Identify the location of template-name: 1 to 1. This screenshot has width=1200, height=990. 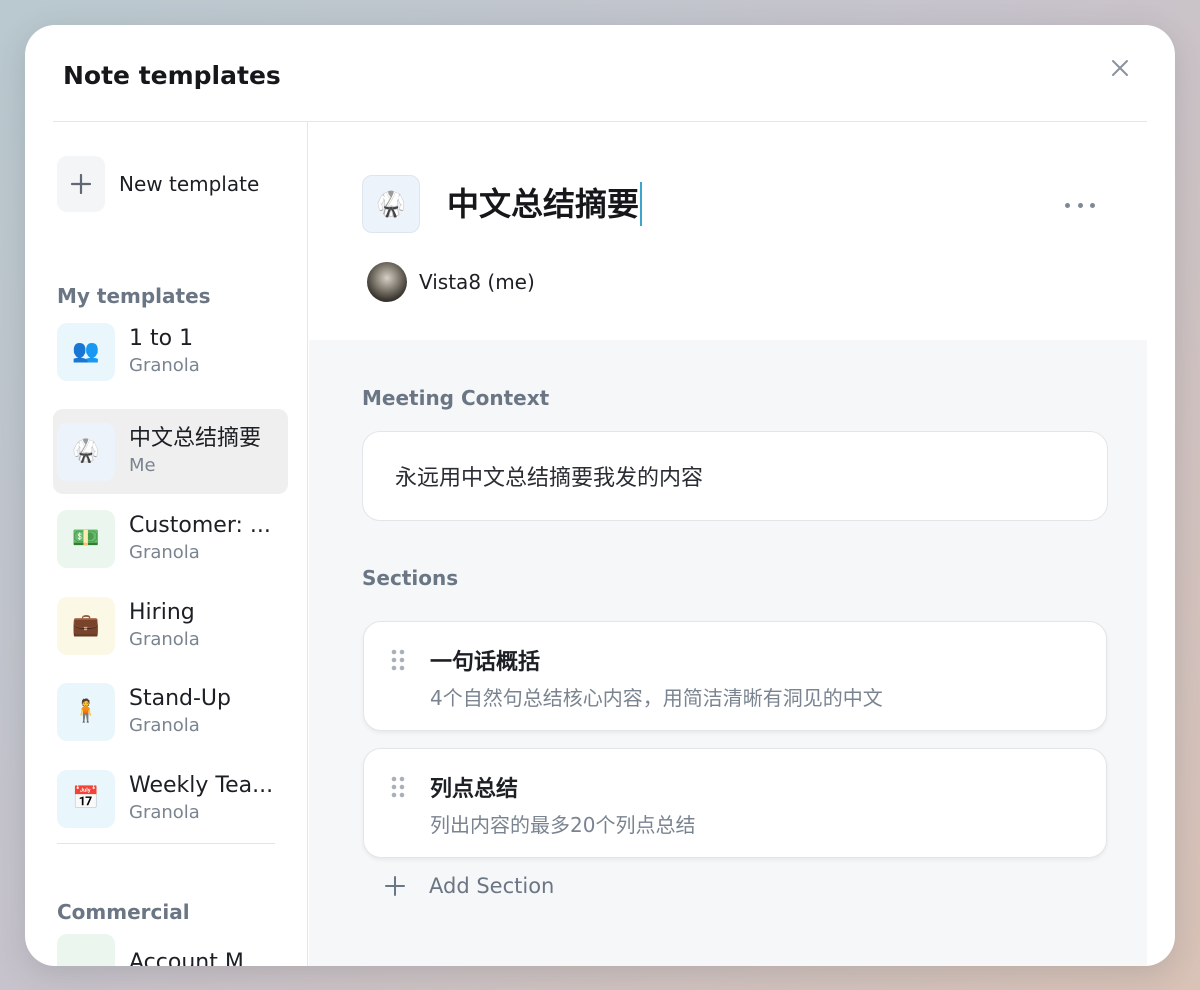
(161, 338).